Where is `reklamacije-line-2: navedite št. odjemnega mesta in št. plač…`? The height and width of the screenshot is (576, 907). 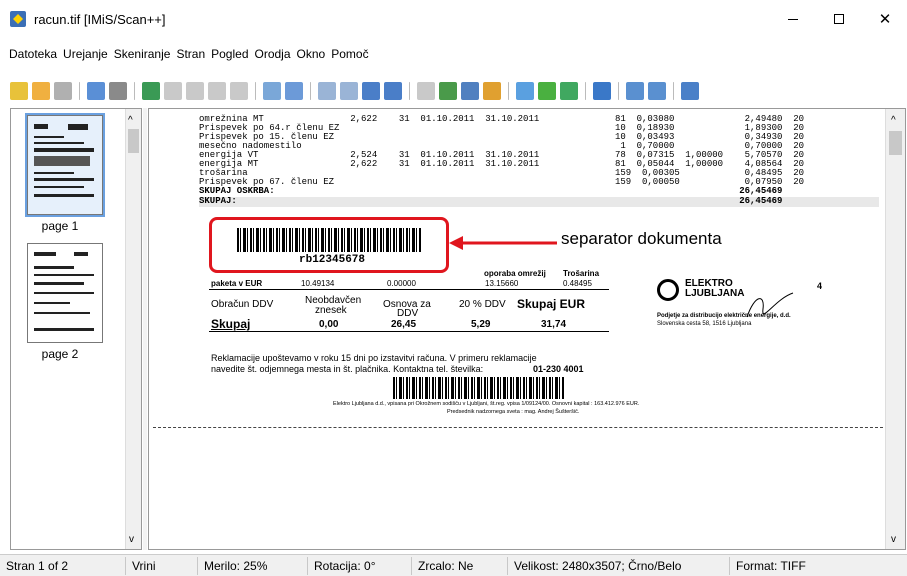 reklamacije-line-2: navedite št. odjemnega mesta in št. plač… is located at coordinates (347, 369).